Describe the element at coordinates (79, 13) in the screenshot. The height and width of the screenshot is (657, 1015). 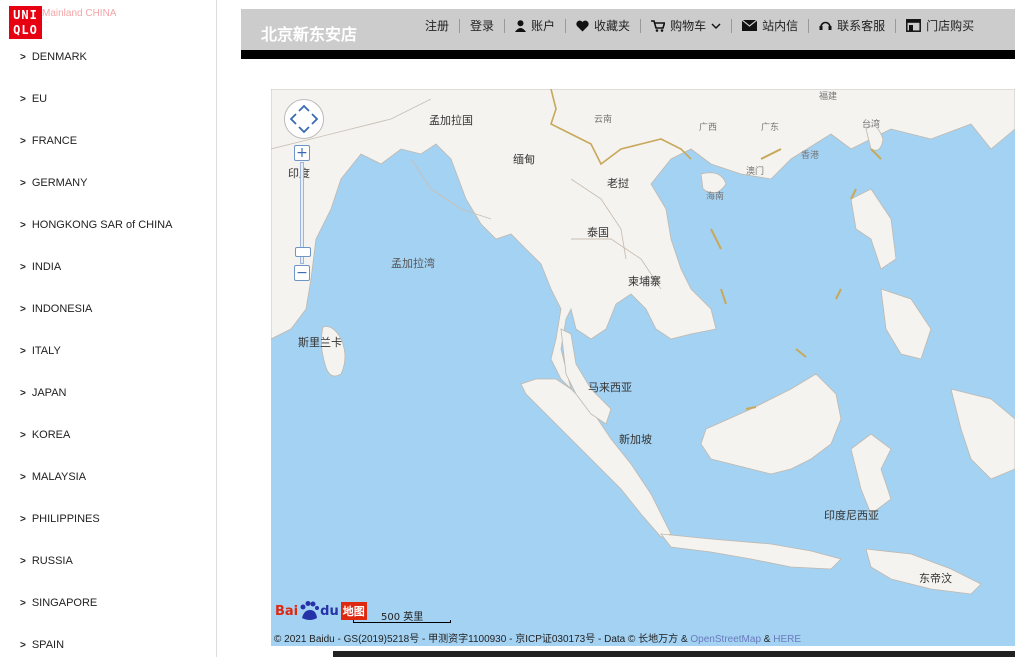
I see `region-label: Mainland CHINA` at that location.